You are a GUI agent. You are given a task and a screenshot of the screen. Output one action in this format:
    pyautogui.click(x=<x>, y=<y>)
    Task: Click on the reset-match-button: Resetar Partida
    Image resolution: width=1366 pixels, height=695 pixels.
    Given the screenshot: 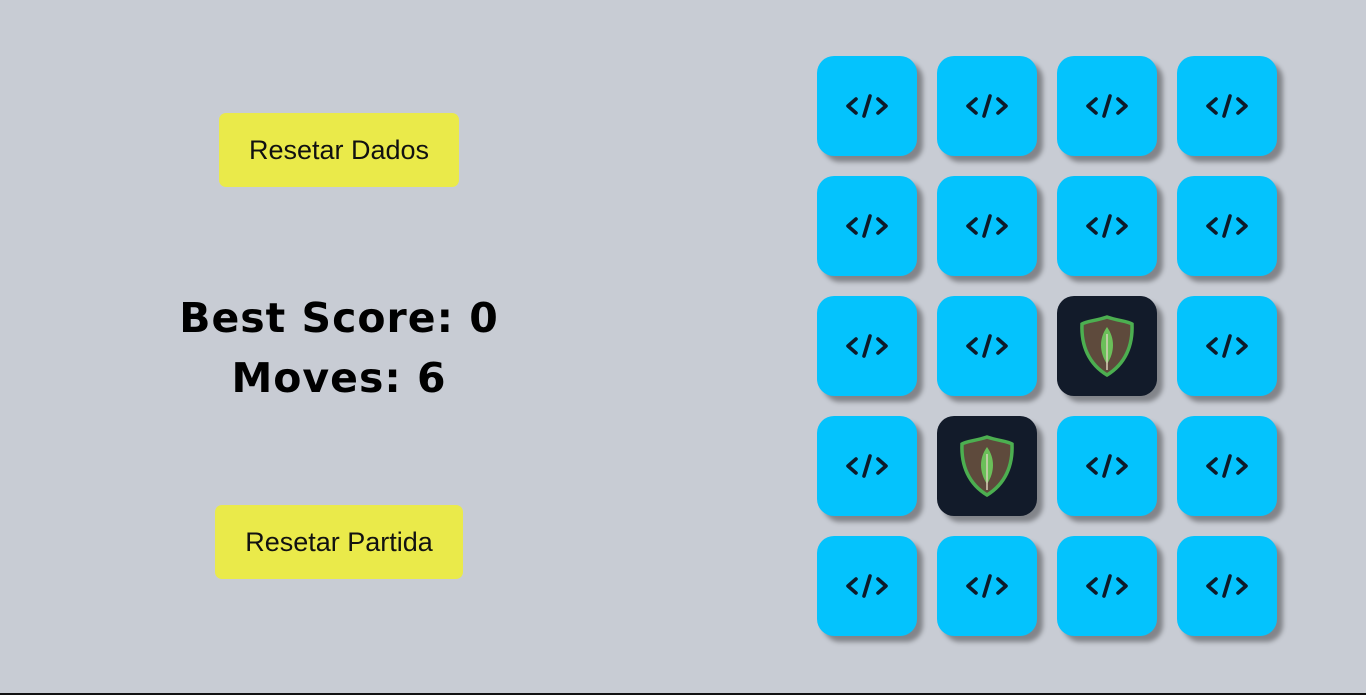 What is the action you would take?
    pyautogui.click(x=339, y=542)
    